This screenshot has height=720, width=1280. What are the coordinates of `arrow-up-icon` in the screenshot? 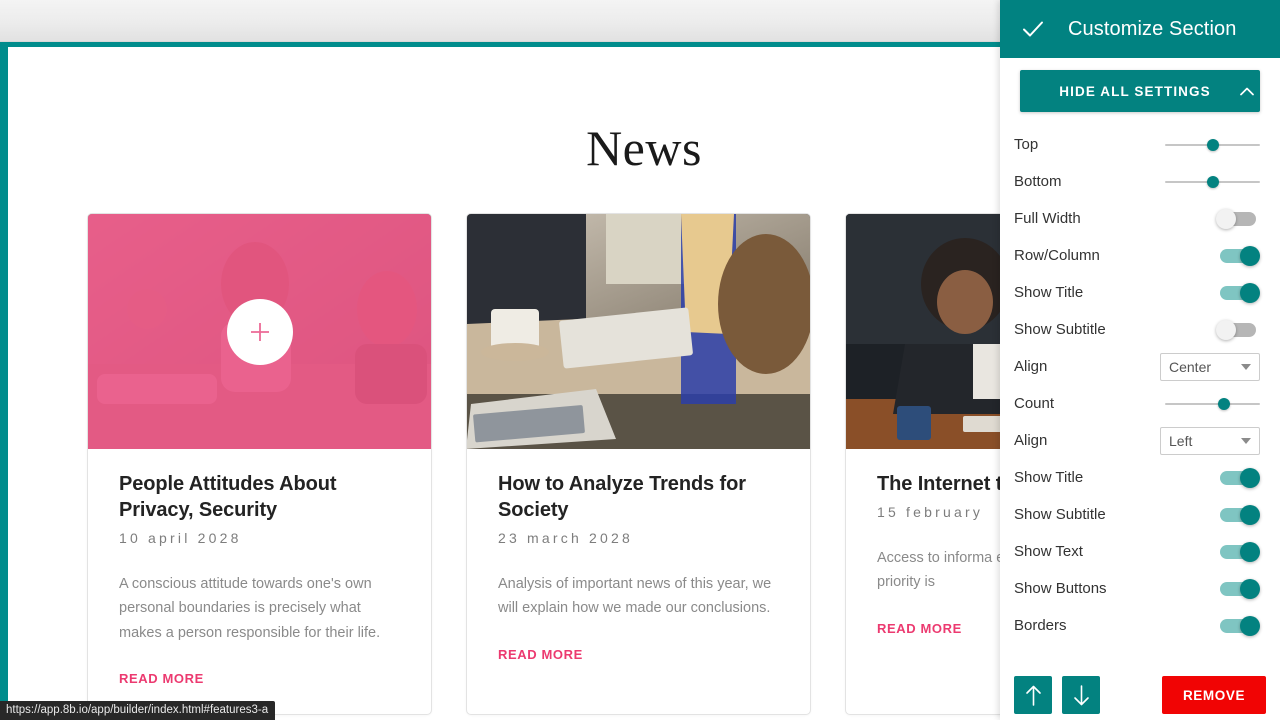 It's located at (1033, 695).